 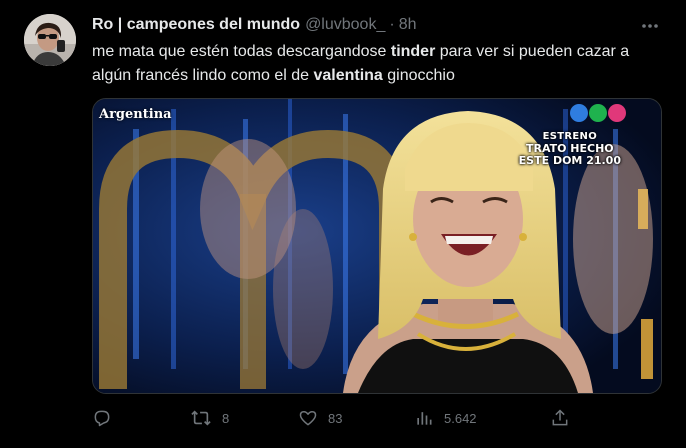 I want to click on display-name: Ro | campeones del mundo, so click(x=196, y=25).